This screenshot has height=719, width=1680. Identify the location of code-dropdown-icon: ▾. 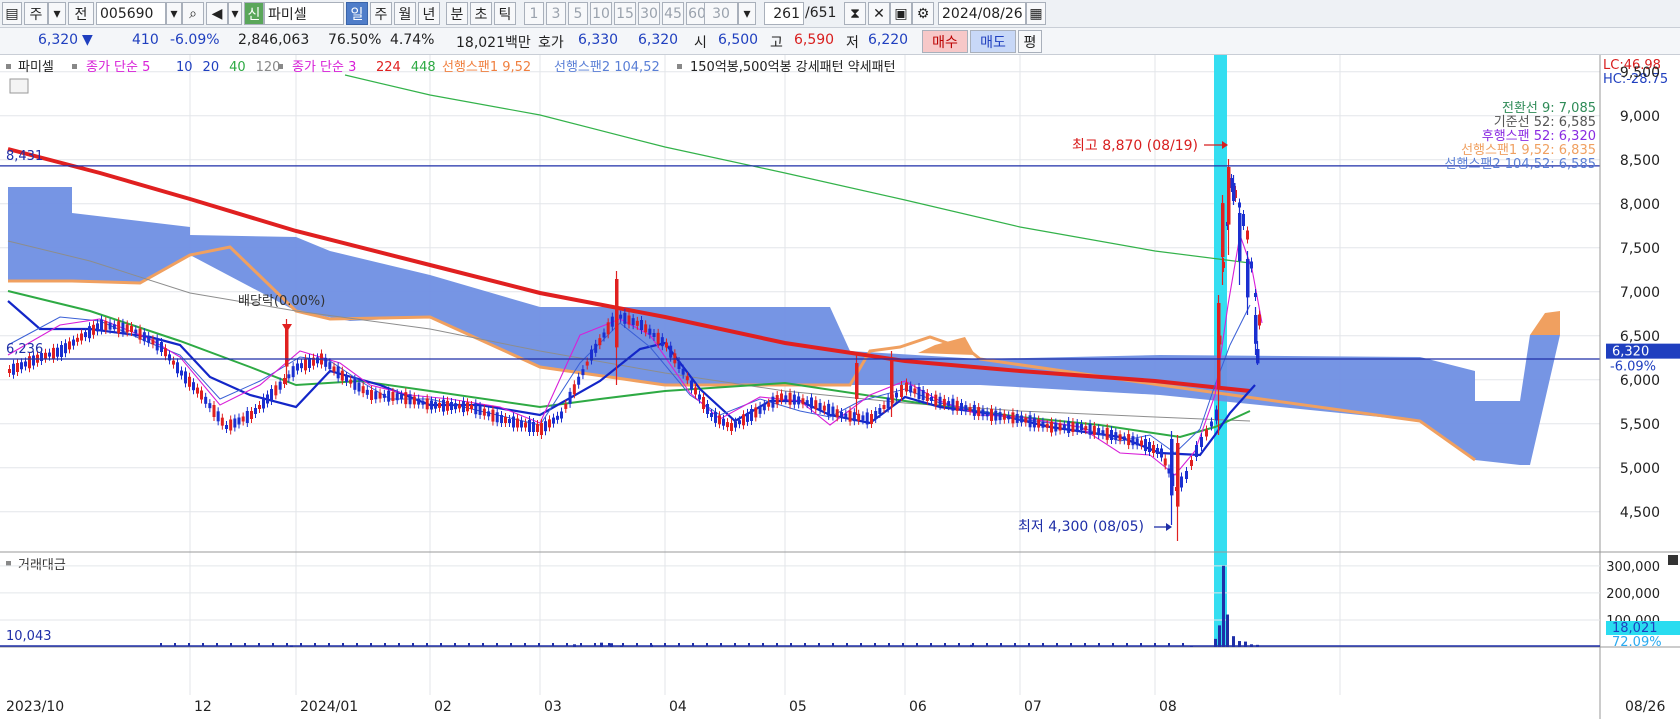
(174, 13).